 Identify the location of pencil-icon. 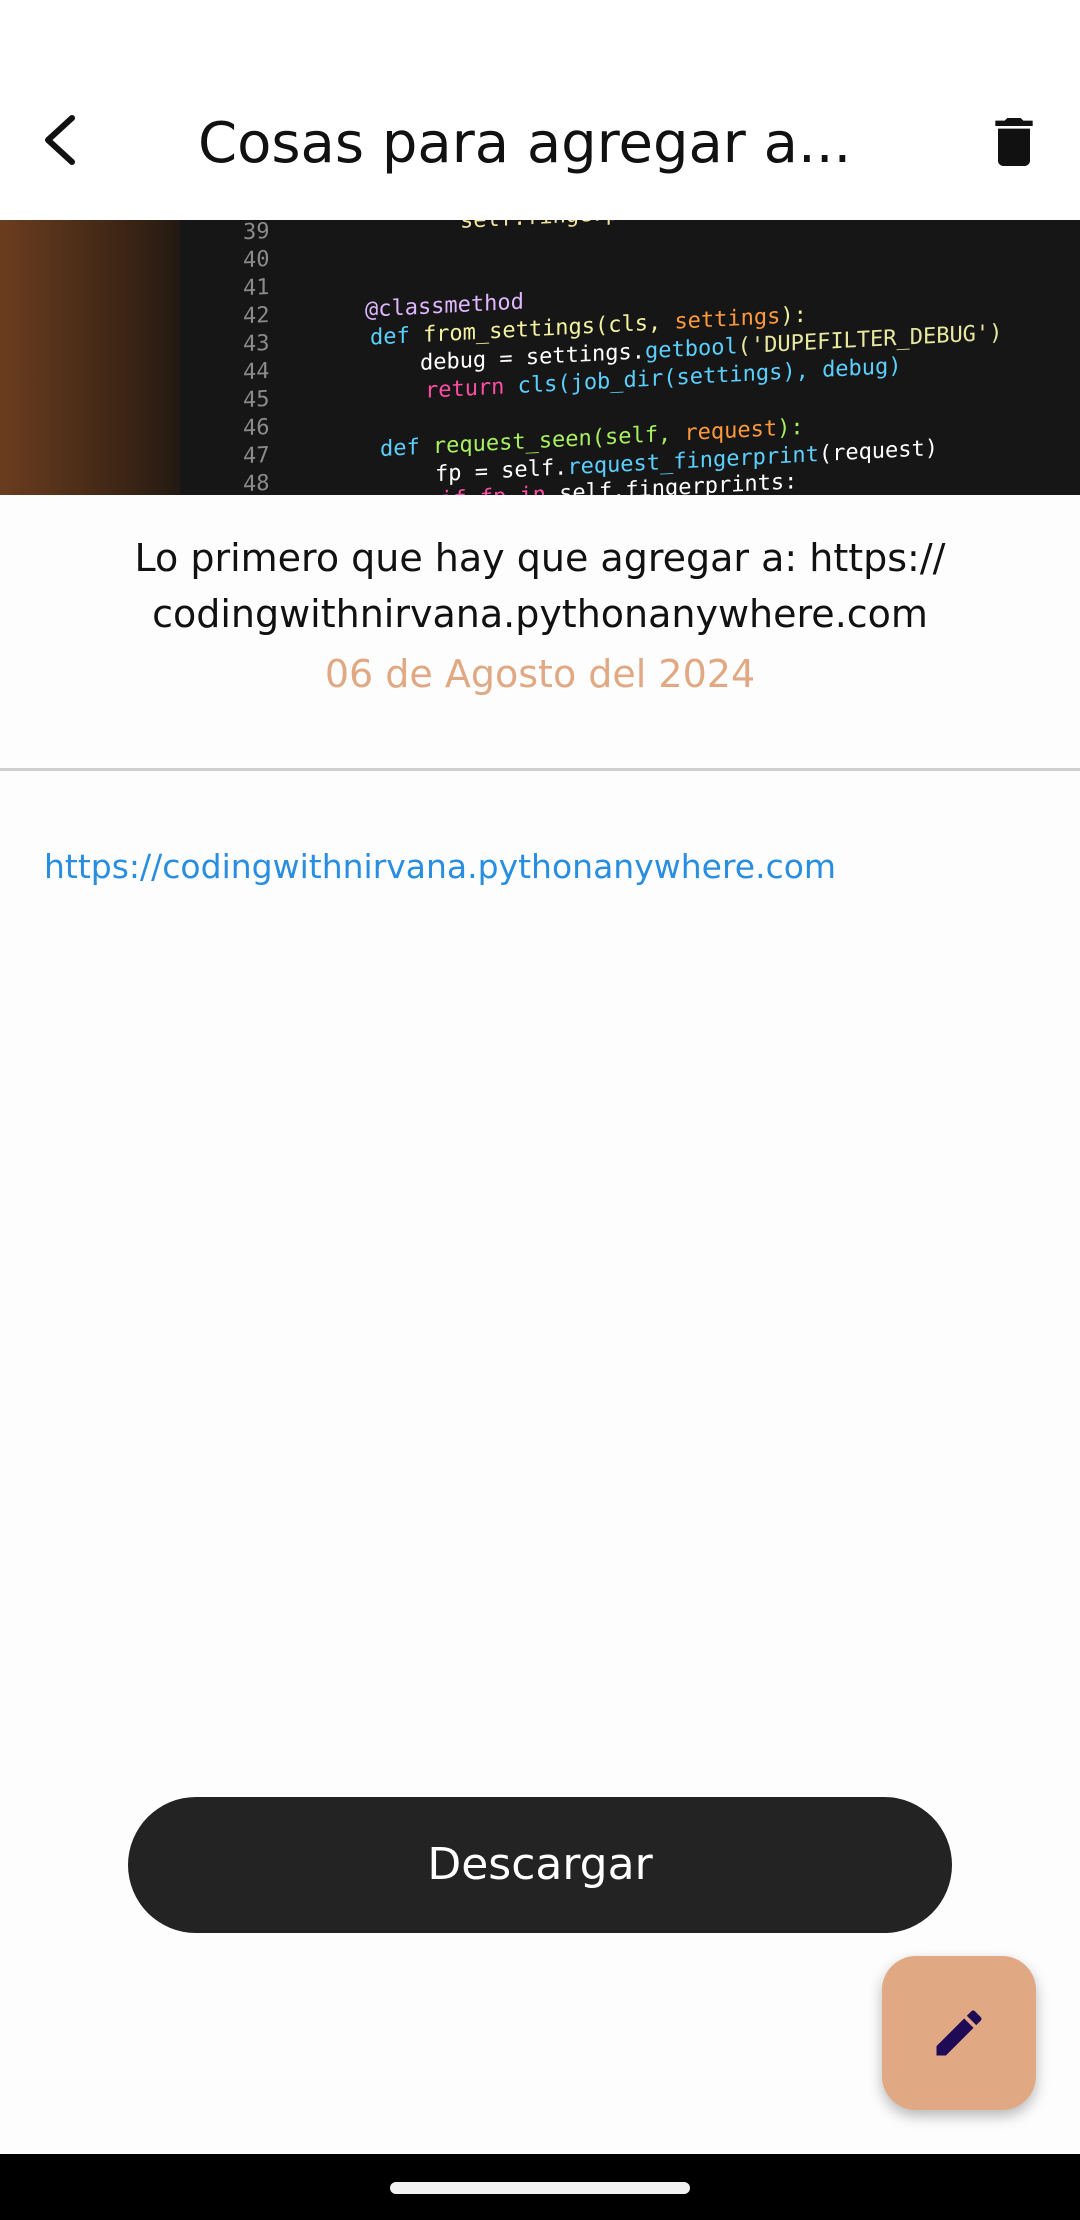
(959, 2033).